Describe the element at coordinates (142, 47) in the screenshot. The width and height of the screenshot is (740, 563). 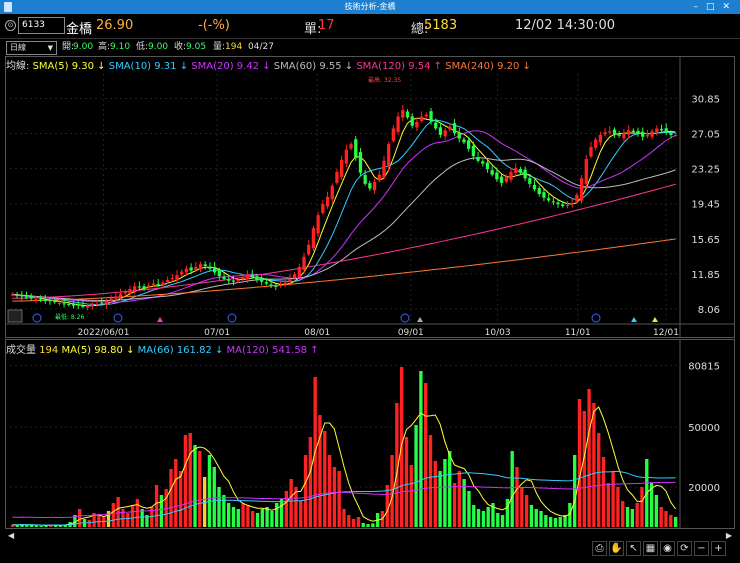
I see `low-label: 低:` at that location.